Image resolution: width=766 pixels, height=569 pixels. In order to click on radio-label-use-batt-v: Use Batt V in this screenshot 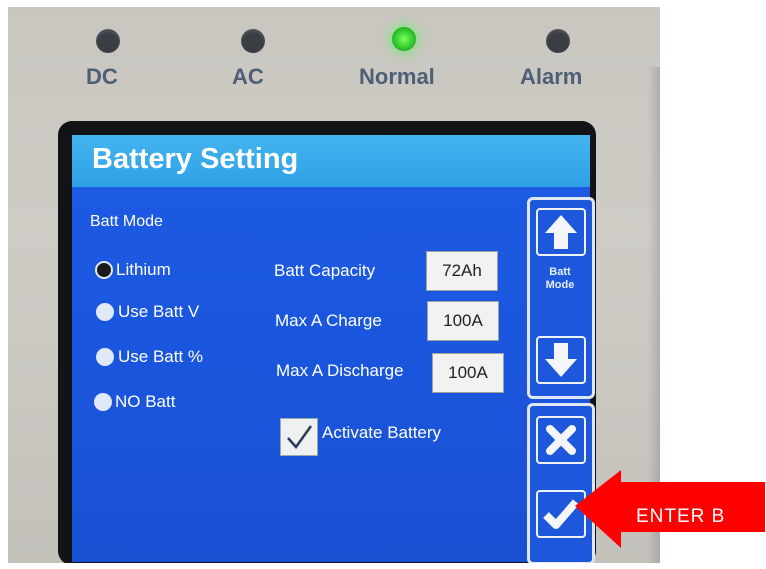, I will do `click(158, 312)`.